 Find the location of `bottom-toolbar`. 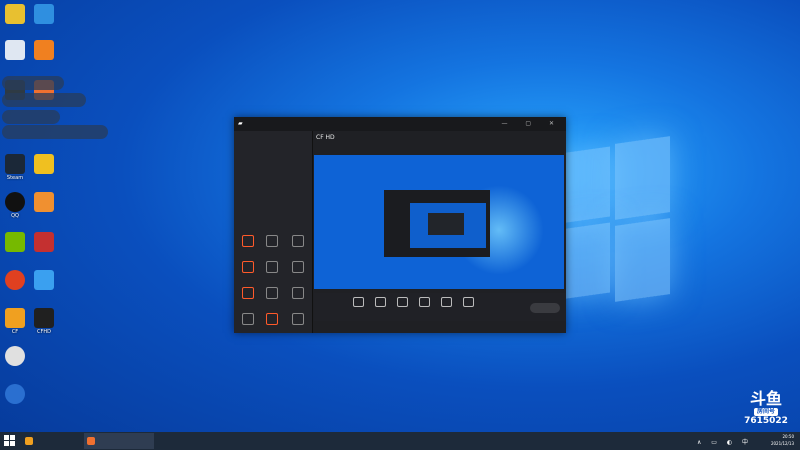

bottom-toolbar is located at coordinates (440, 307).